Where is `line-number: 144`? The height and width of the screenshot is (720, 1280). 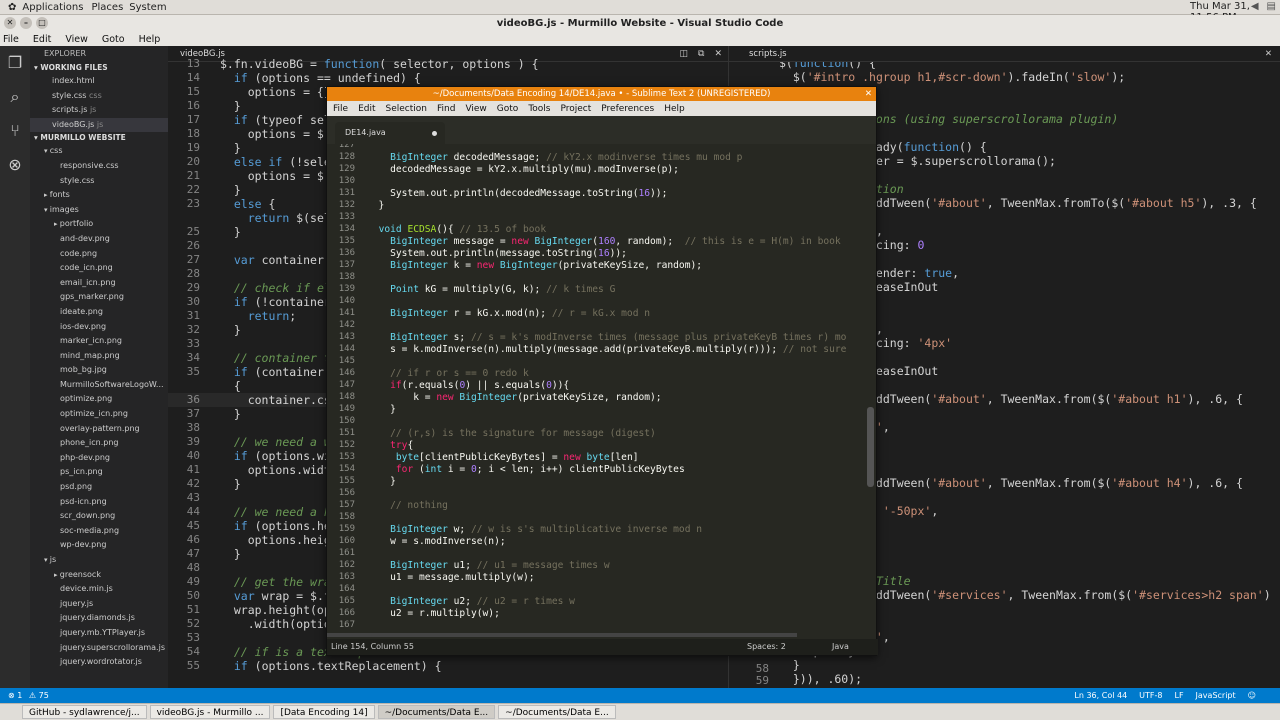
line-number: 144 is located at coordinates (346, 349).